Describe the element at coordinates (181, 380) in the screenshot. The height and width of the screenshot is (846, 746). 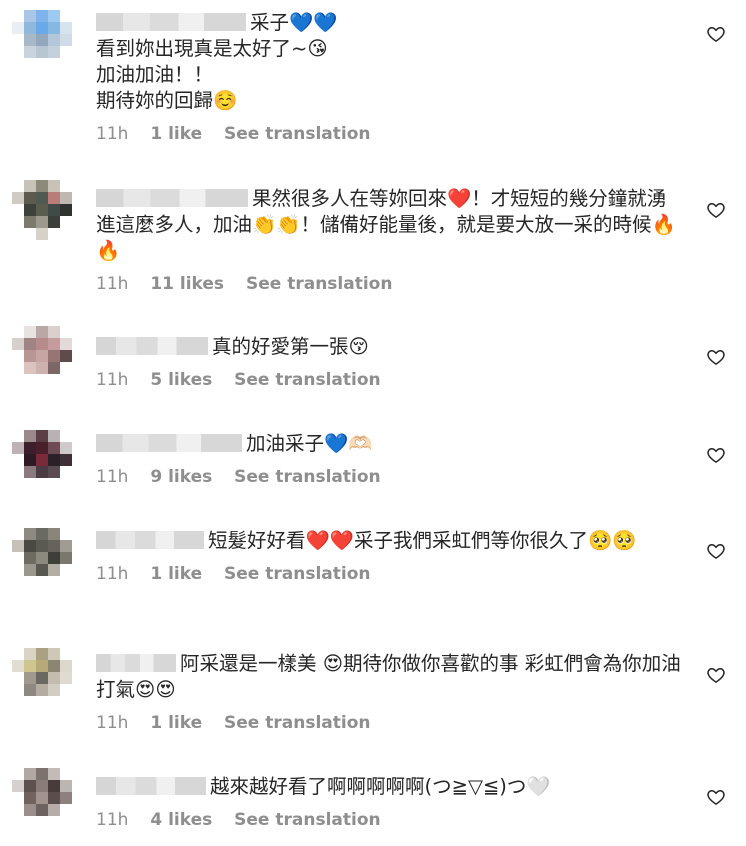
I see `likes-count: 5 likes` at that location.